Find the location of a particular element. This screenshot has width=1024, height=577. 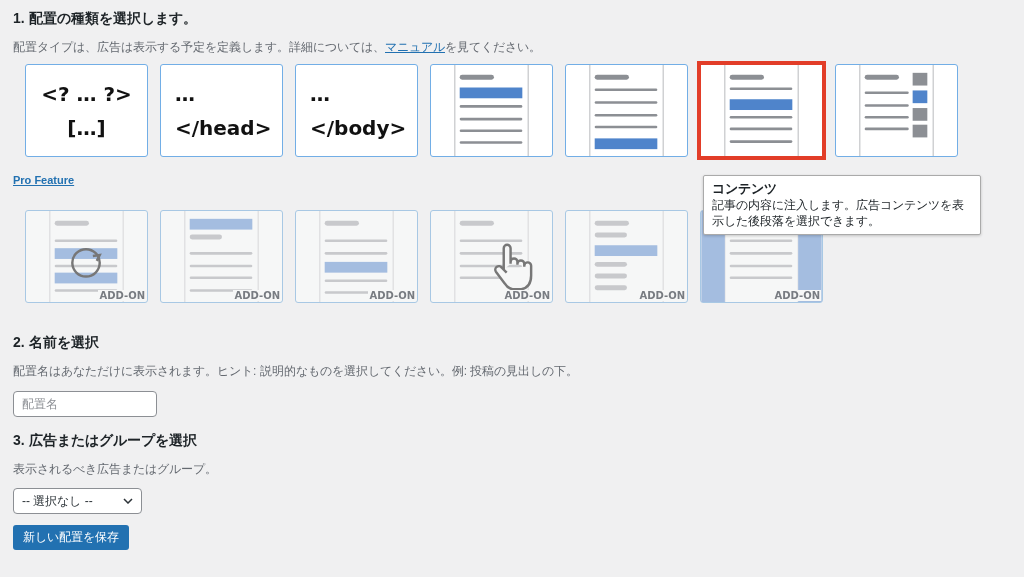

ad-group-dropdown: -- 選択なし -- is located at coordinates (77, 501).